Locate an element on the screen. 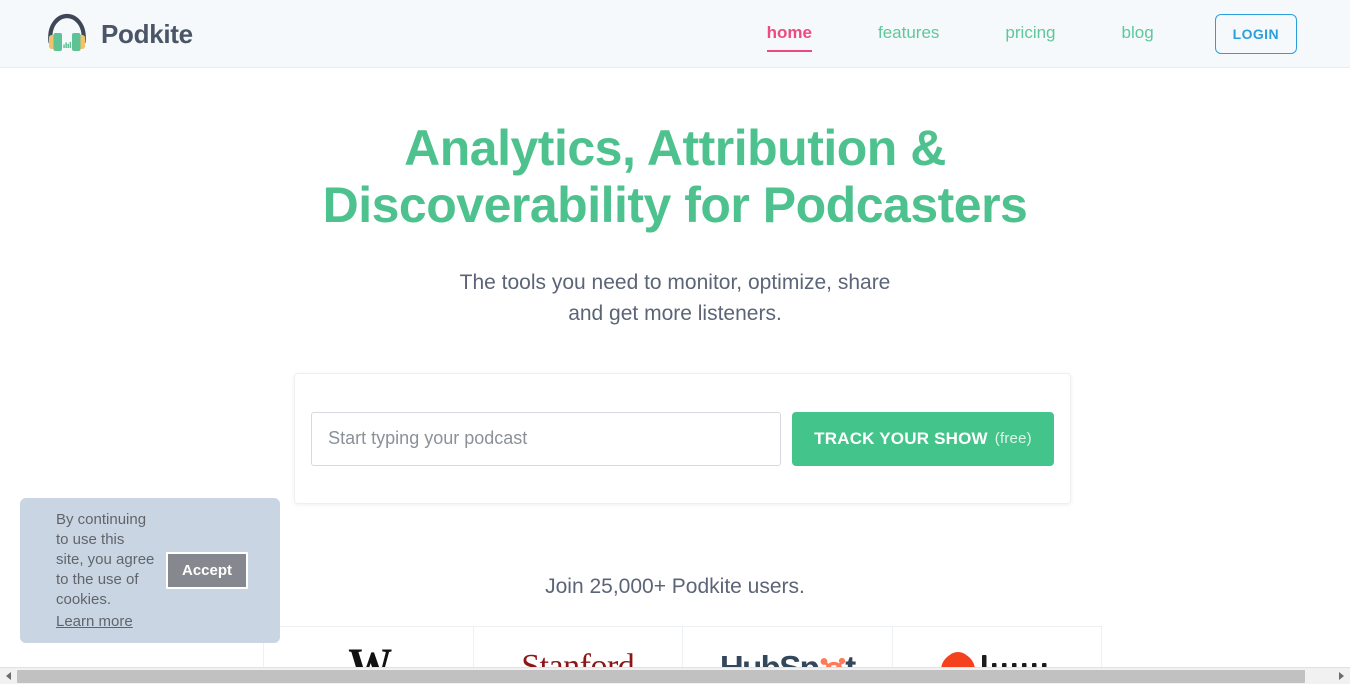 This screenshot has width=1350, height=684. nav-link-blog: blog is located at coordinates (1138, 34).